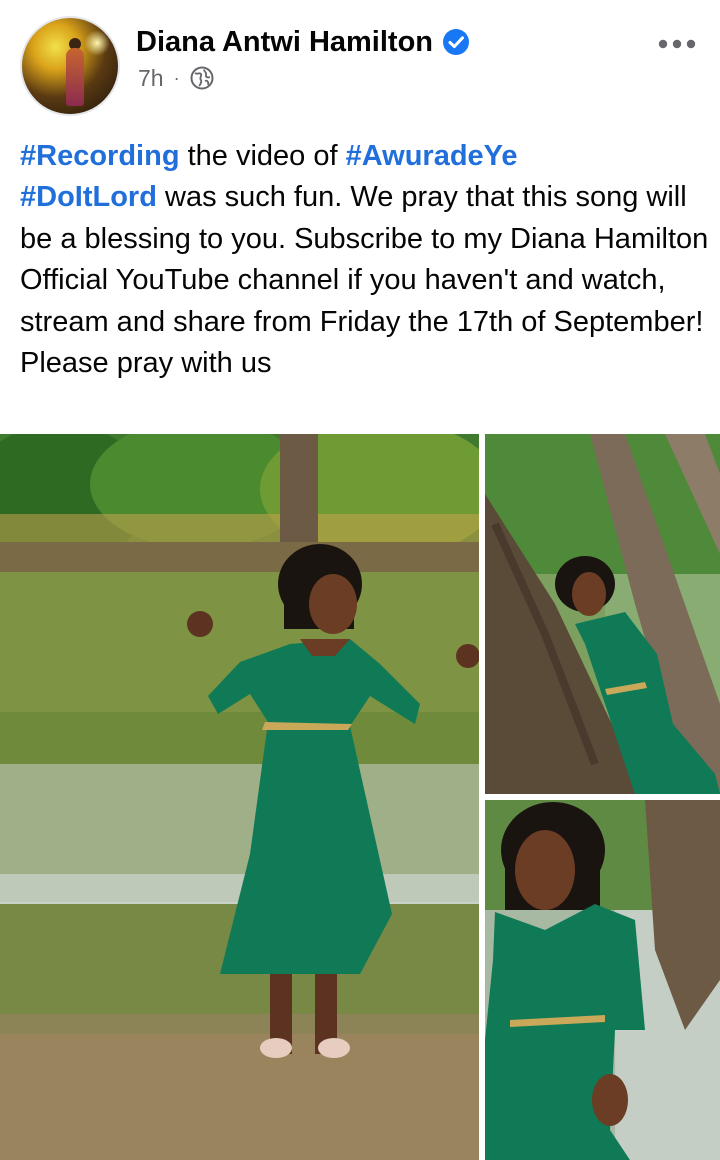 This screenshot has height=1160, width=720. Describe the element at coordinates (432, 156) in the screenshot. I see `hashtag-awuradeye: #AwuradeYe` at that location.